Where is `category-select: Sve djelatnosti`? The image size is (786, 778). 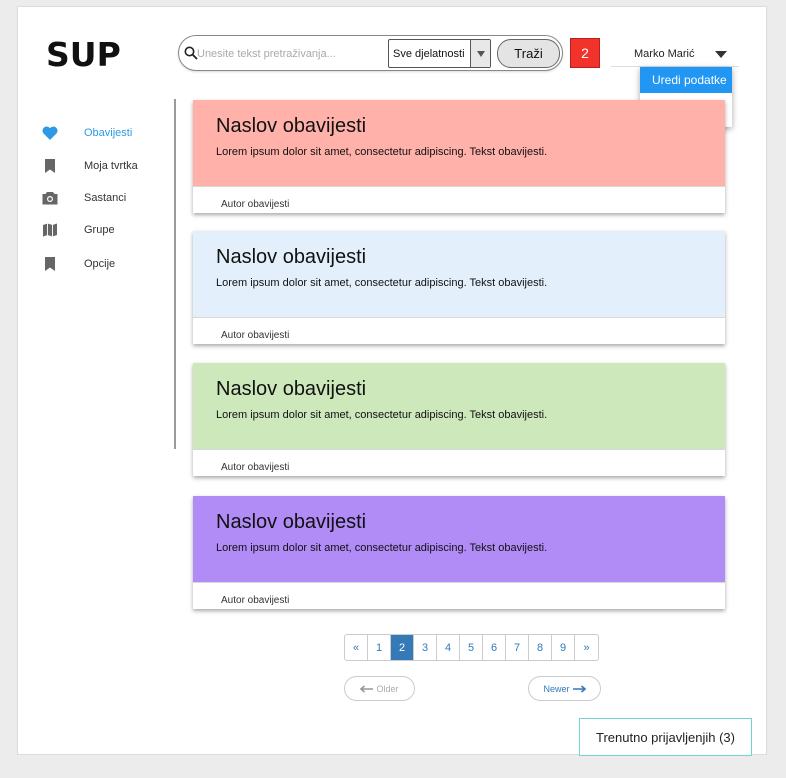 category-select: Sve djelatnosti is located at coordinates (439, 53).